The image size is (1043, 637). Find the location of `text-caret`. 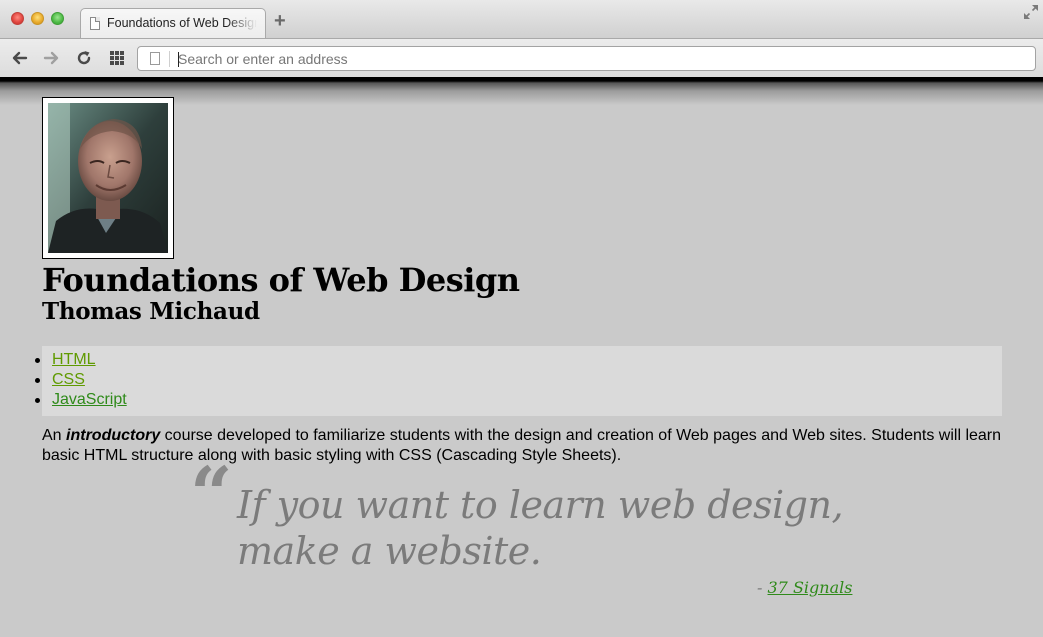

text-caret is located at coordinates (178, 59).